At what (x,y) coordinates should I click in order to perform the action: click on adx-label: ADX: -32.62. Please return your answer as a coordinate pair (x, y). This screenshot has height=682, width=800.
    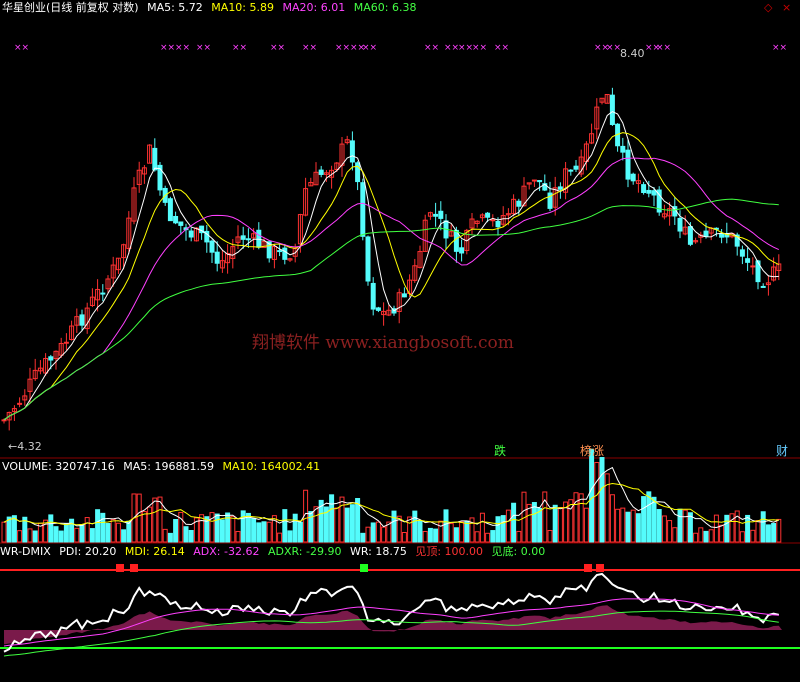
    Looking at the image, I should click on (226, 551).